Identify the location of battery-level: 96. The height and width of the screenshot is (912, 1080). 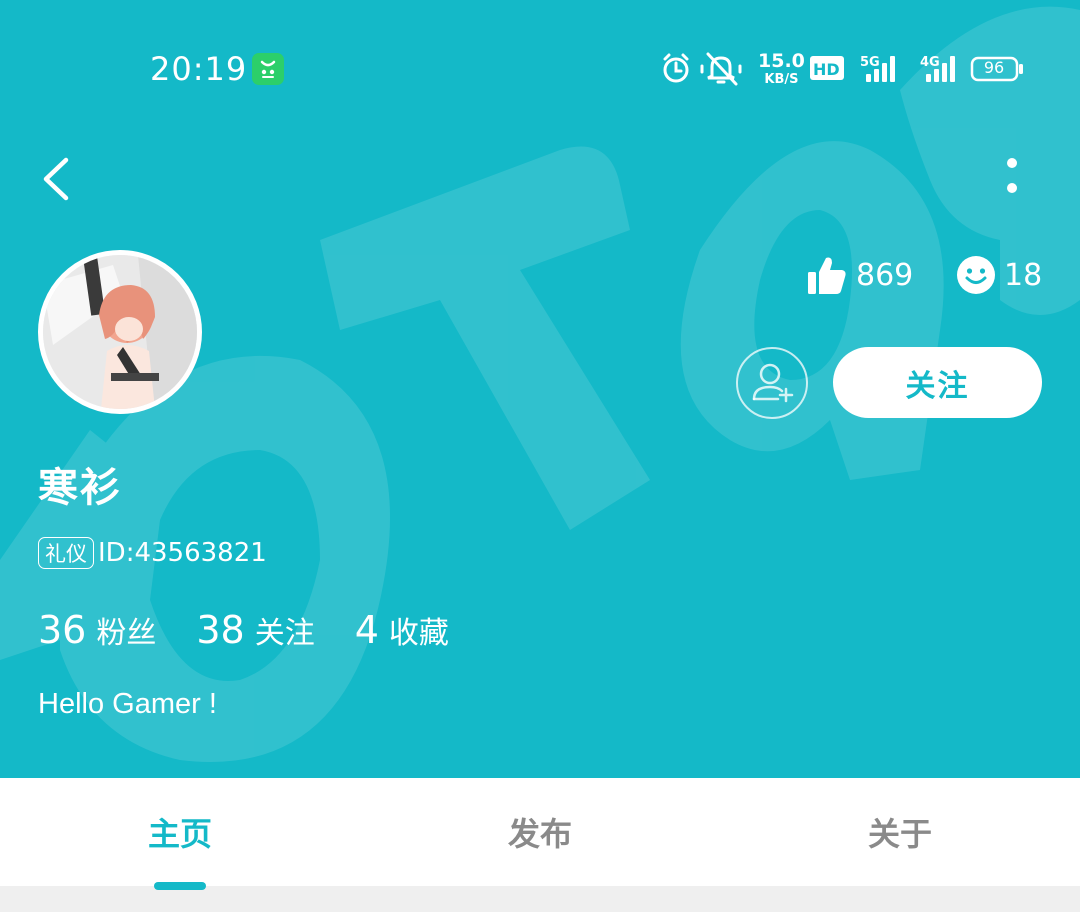
(994, 67).